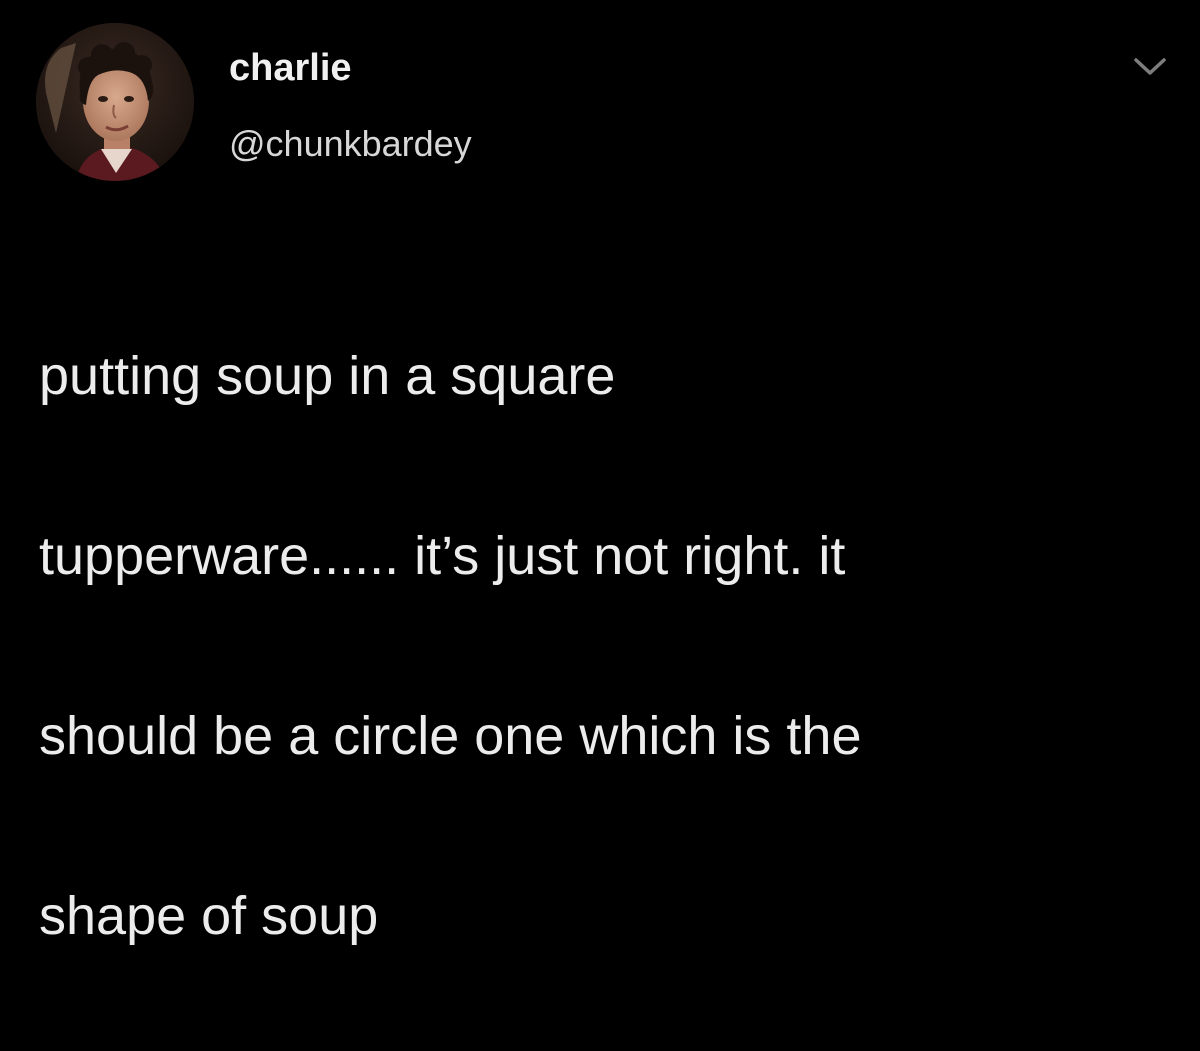 This screenshot has height=1051, width=1200. I want to click on tweet-text-line: putting soup in a square, so click(327, 376).